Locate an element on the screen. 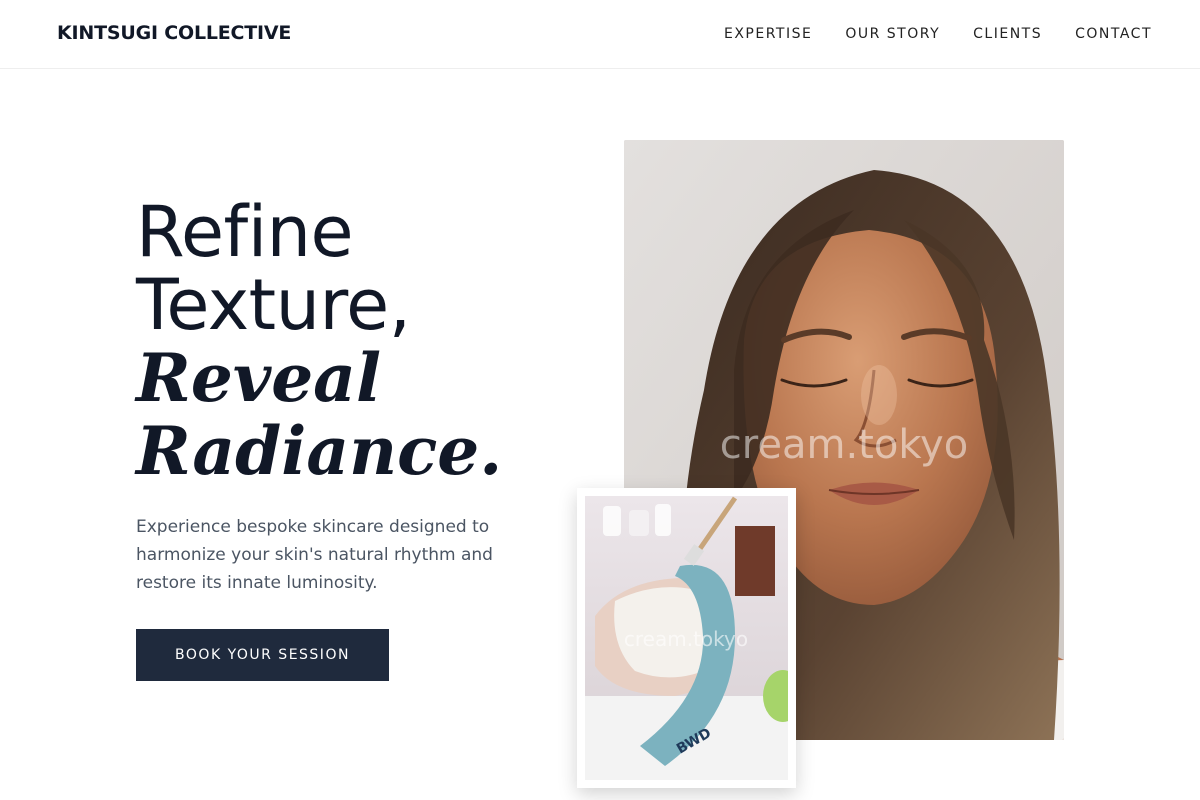 The image size is (1200, 800). brand-logo: KINTSUGI COLLECTIVE is located at coordinates (174, 33).